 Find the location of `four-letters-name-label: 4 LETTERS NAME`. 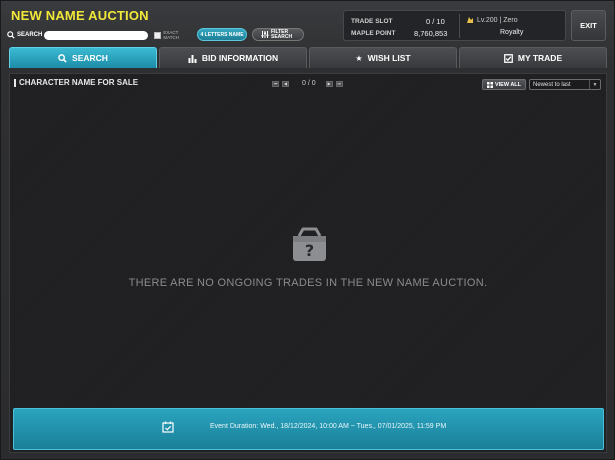

four-letters-name-label: 4 LETTERS NAME is located at coordinates (222, 34).